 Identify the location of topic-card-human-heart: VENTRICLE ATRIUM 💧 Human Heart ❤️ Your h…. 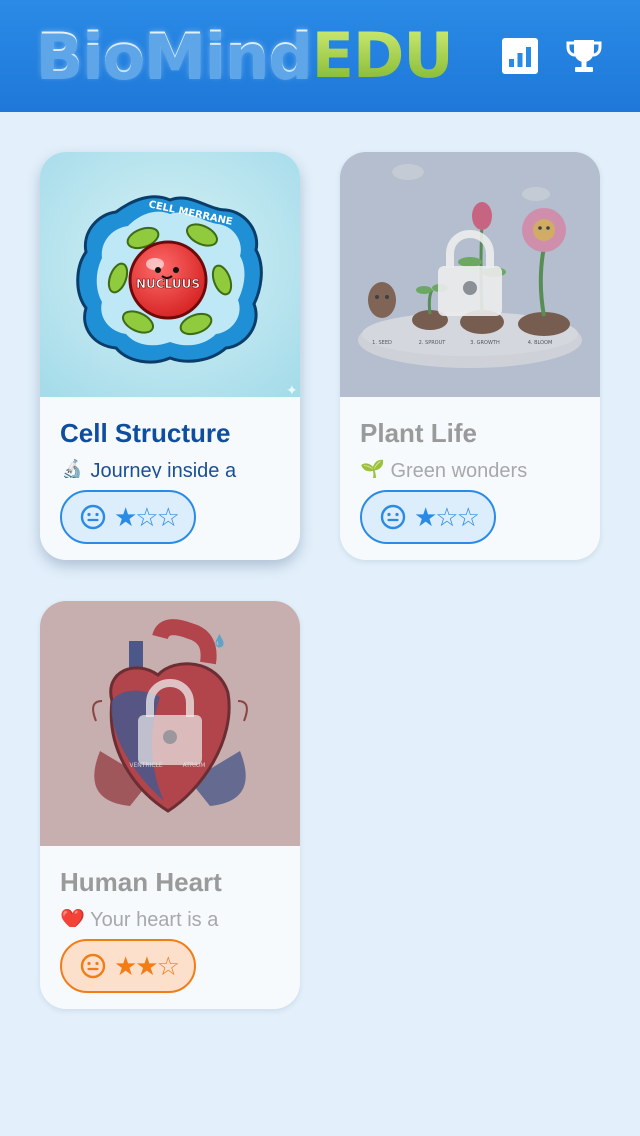
(170, 805).